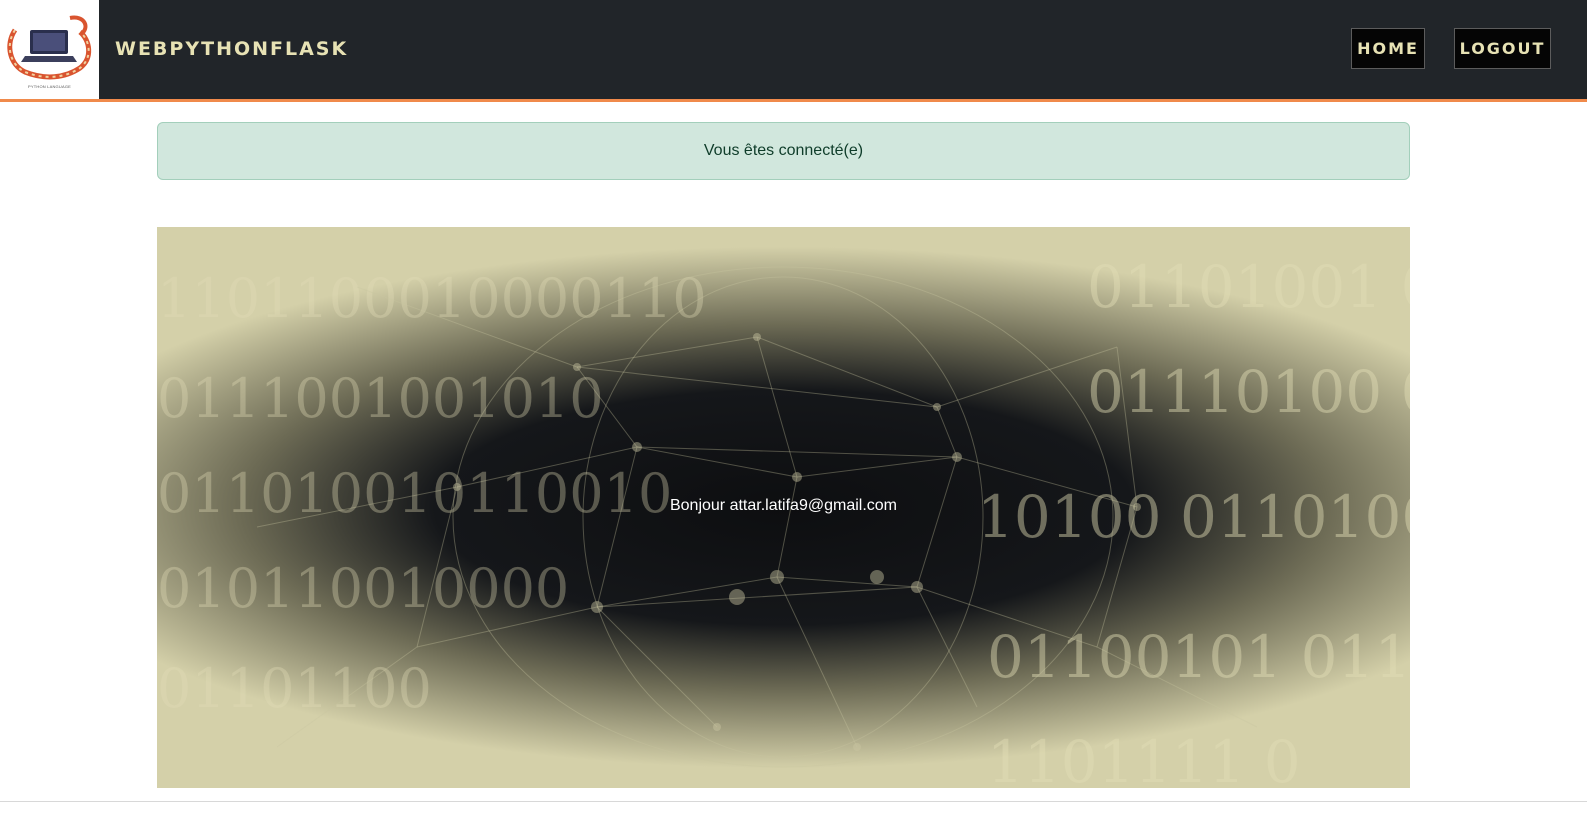 The image size is (1587, 813). I want to click on binary-text: 1101100010000110, so click(432, 298).